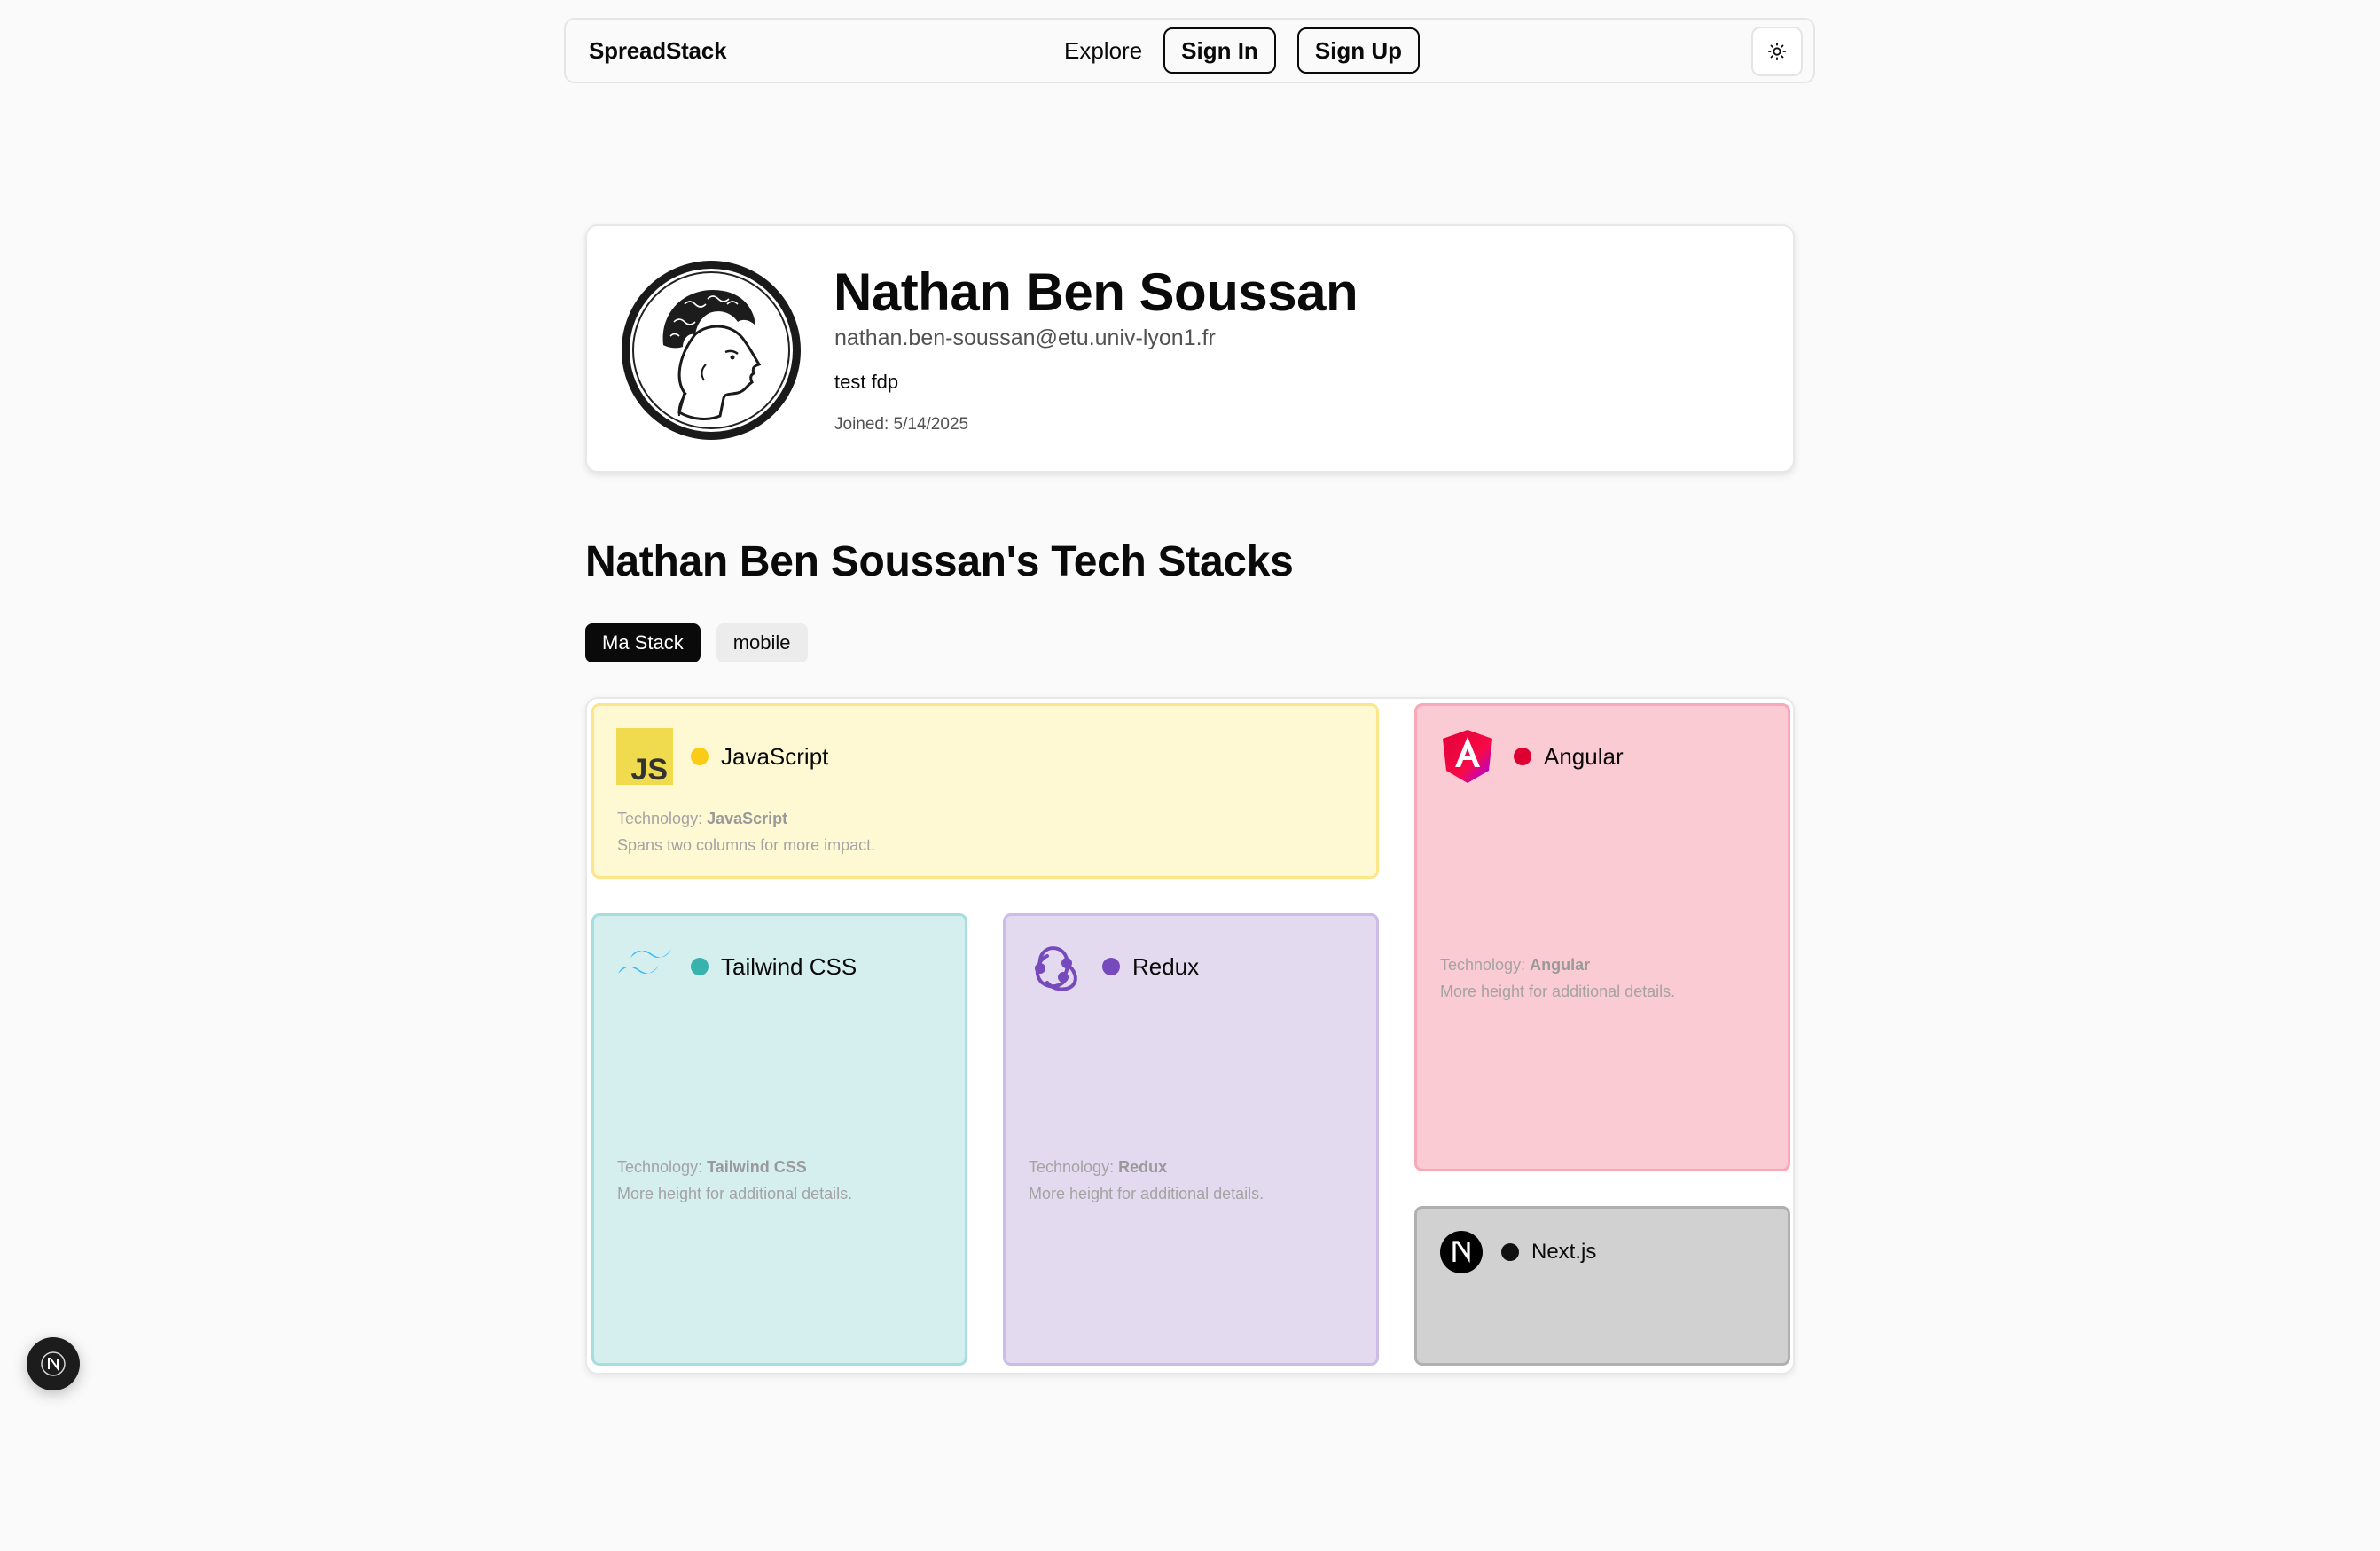 Image resolution: width=2380 pixels, height=1551 pixels. Describe the element at coordinates (901, 424) in the screenshot. I see `profile-joined-date: Joined: 5/14/2025` at that location.